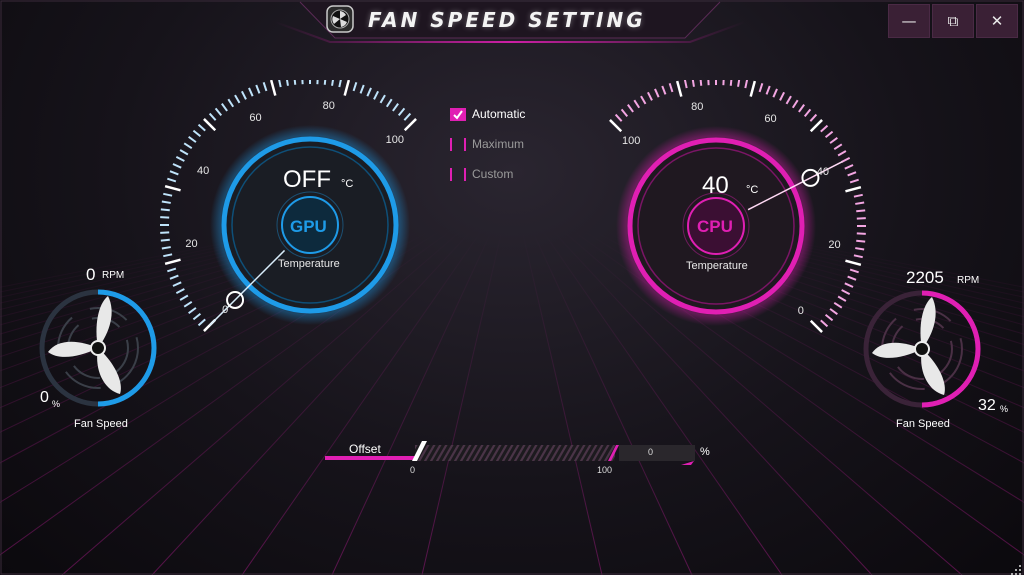 This screenshot has width=1024, height=575. I want to click on minimize-button: —, so click(909, 21).